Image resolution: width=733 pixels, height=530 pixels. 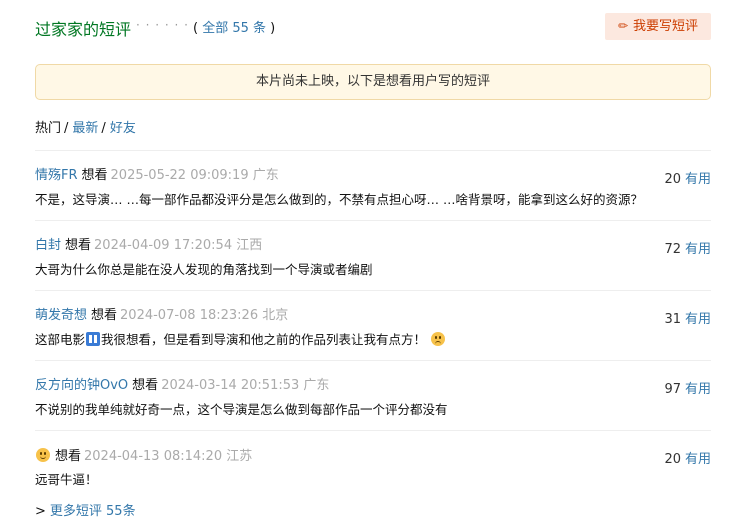 I want to click on section-title: 过家家的短评, so click(x=83, y=29).